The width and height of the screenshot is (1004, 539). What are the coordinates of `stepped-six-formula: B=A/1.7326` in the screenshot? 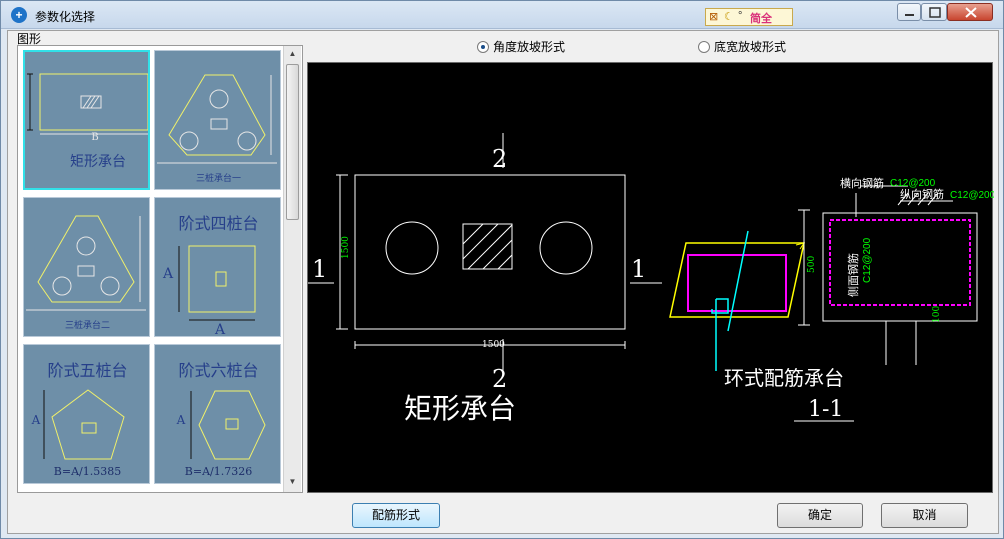 It's located at (218, 471).